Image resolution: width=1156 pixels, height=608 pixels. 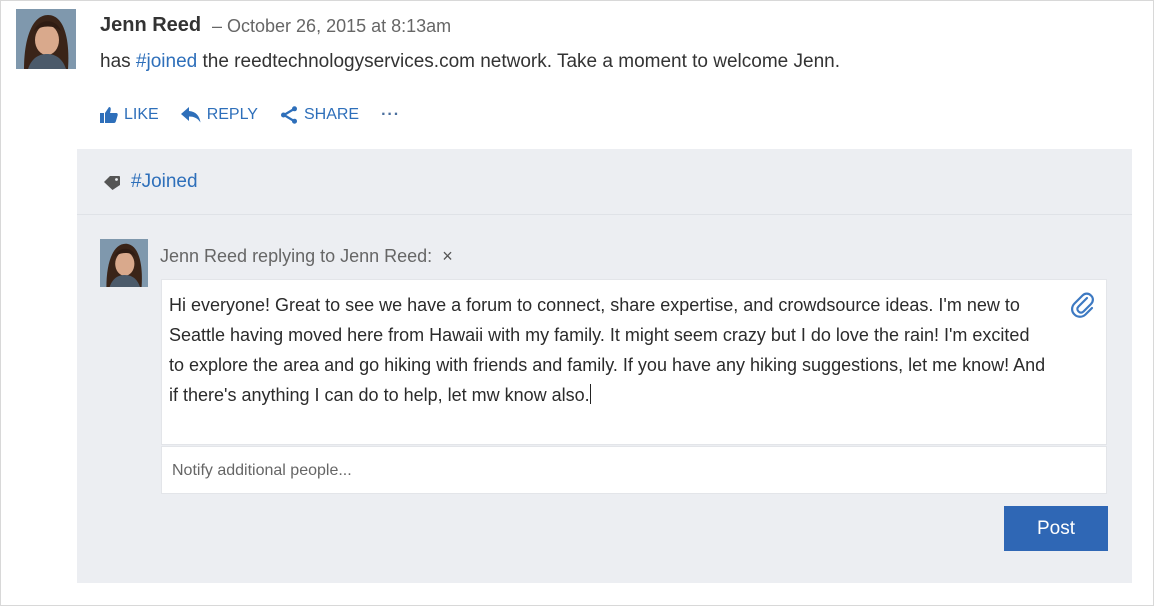 I want to click on topic-tag-row: #Joined, so click(x=604, y=182).